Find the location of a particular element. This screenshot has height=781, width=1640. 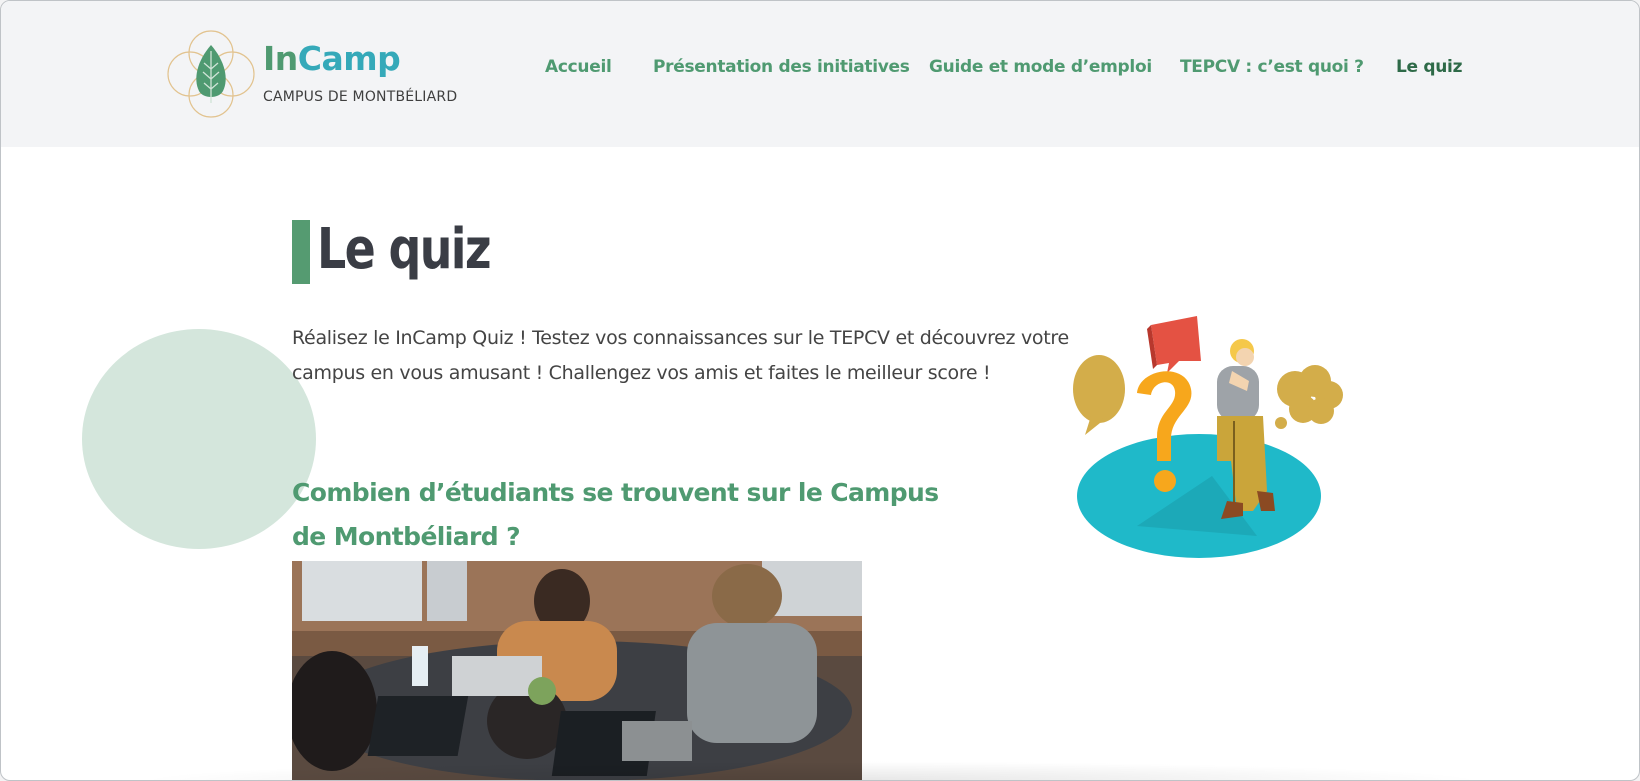

page-title: Le quiz is located at coordinates (404, 249).